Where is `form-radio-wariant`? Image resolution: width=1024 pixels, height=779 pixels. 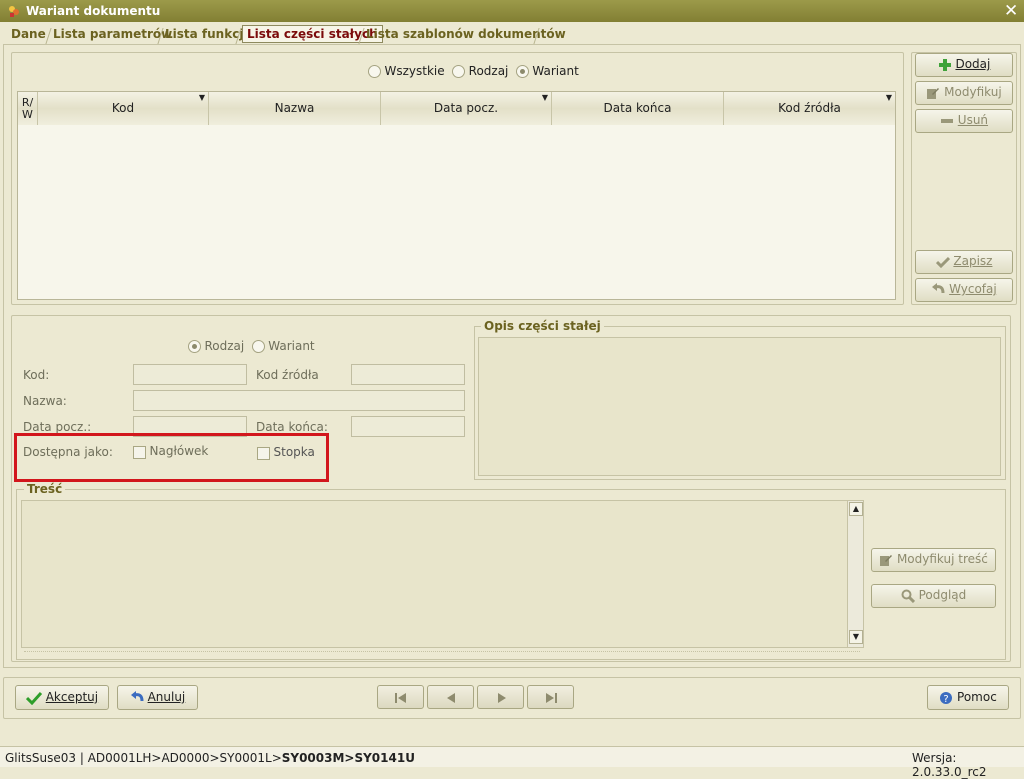
form-radio-wariant is located at coordinates (258, 346).